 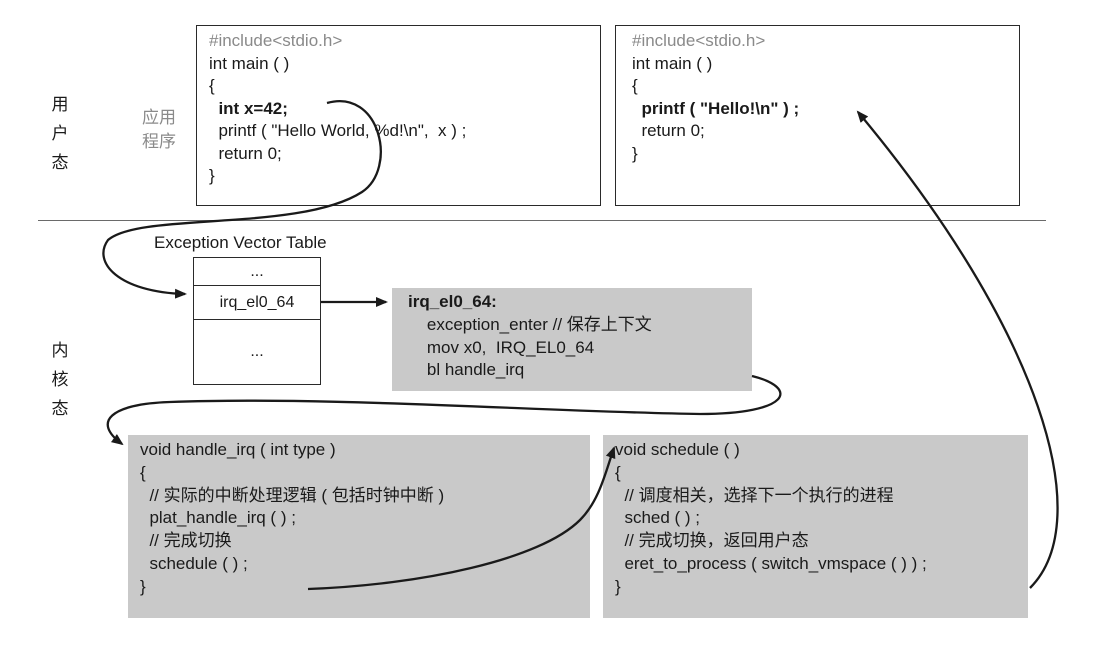 I want to click on arrow-interrupt-to-vector-table, so click(x=242, y=199).